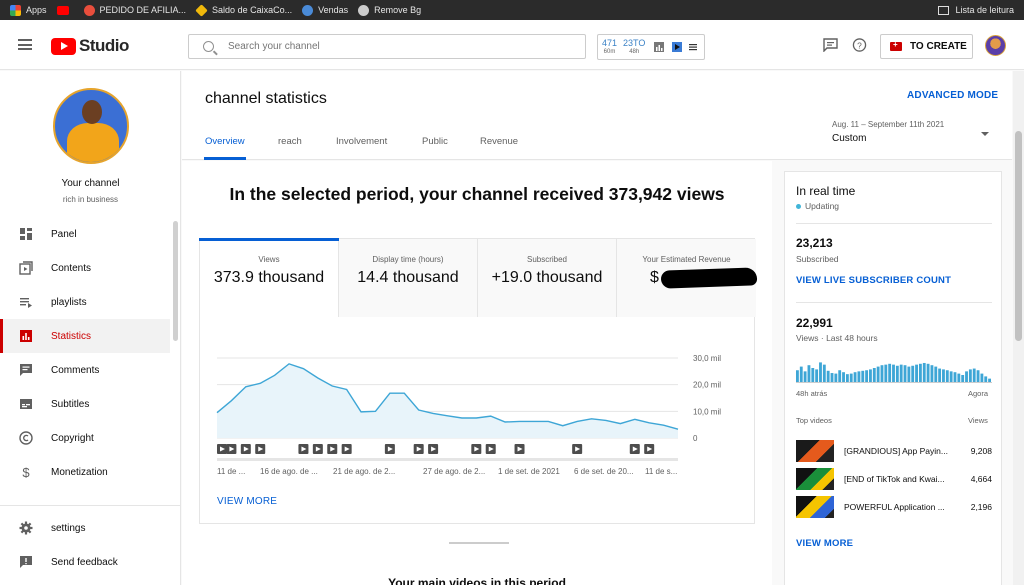 The image size is (1024, 585). I want to click on account-avatar, so click(995, 45).